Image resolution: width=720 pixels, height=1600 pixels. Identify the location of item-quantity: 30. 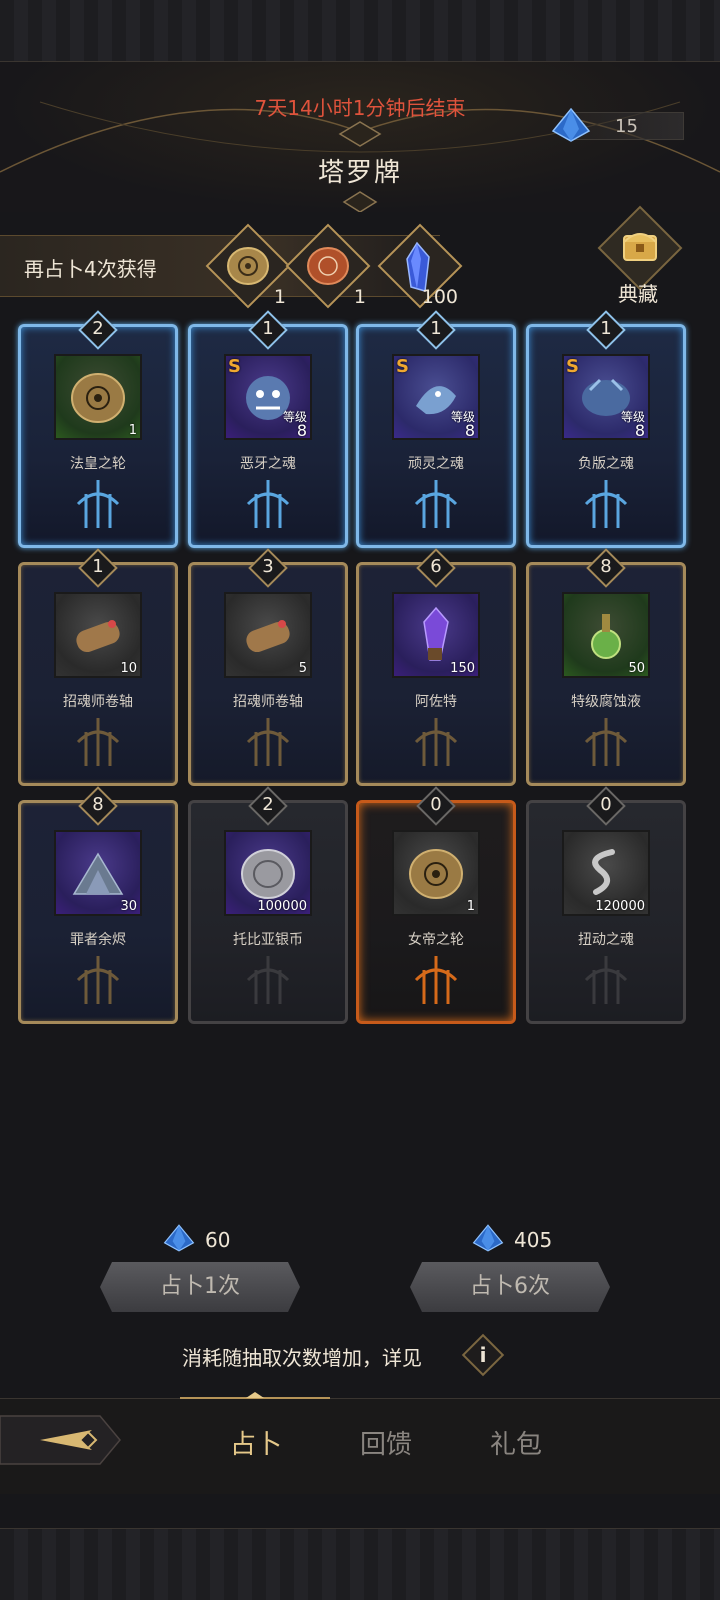
(128, 906).